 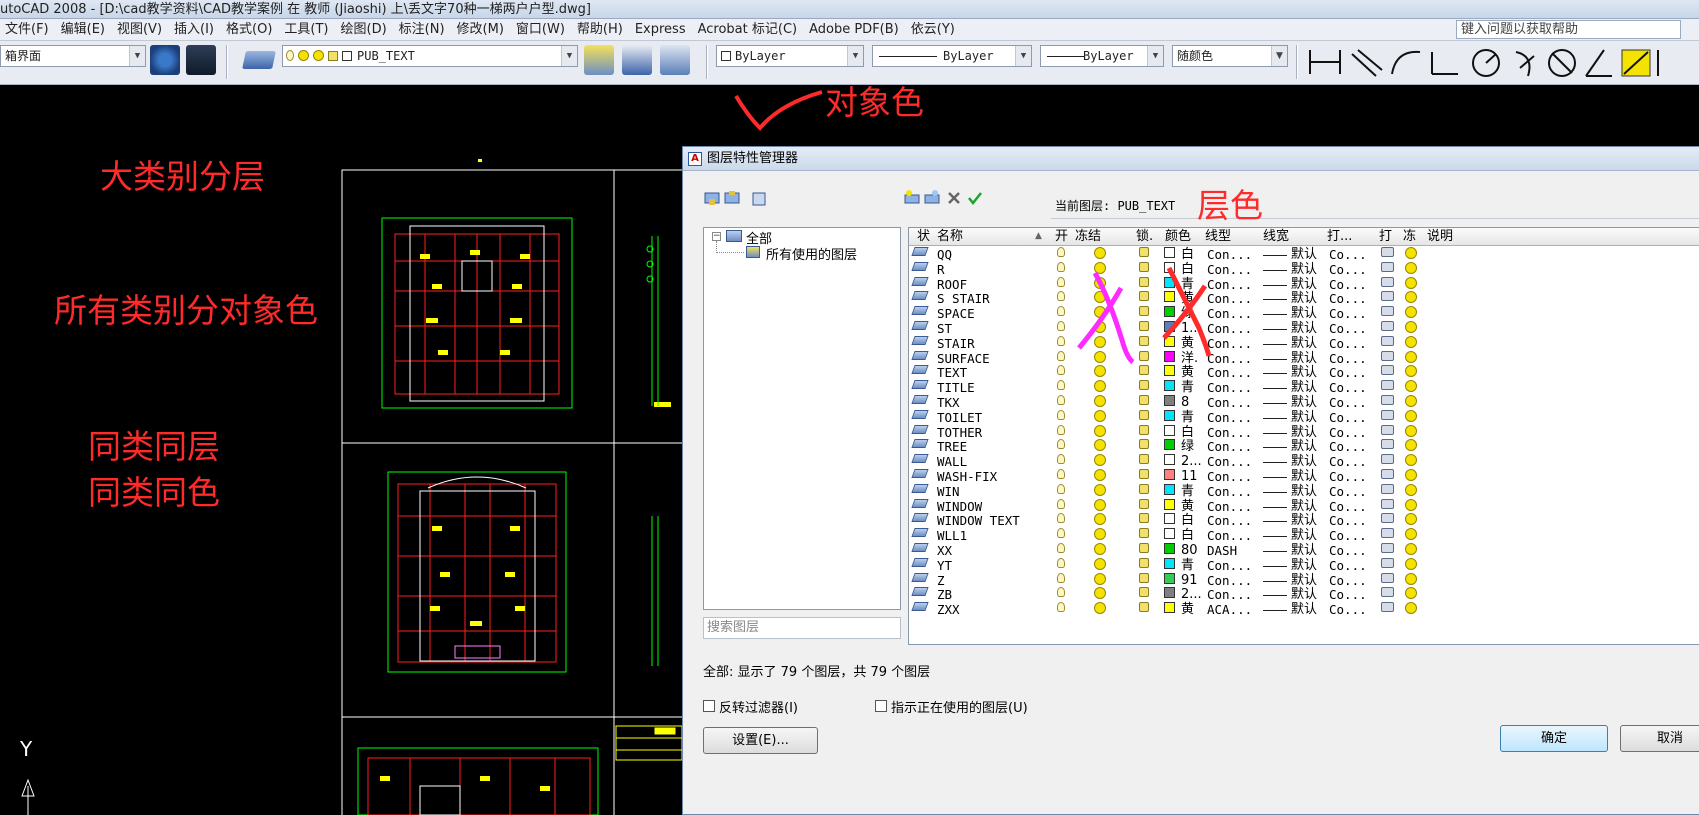 What do you see at coordinates (748, 30) in the screenshot?
I see `menu-item: Acrobat 标记(C)` at bounding box center [748, 30].